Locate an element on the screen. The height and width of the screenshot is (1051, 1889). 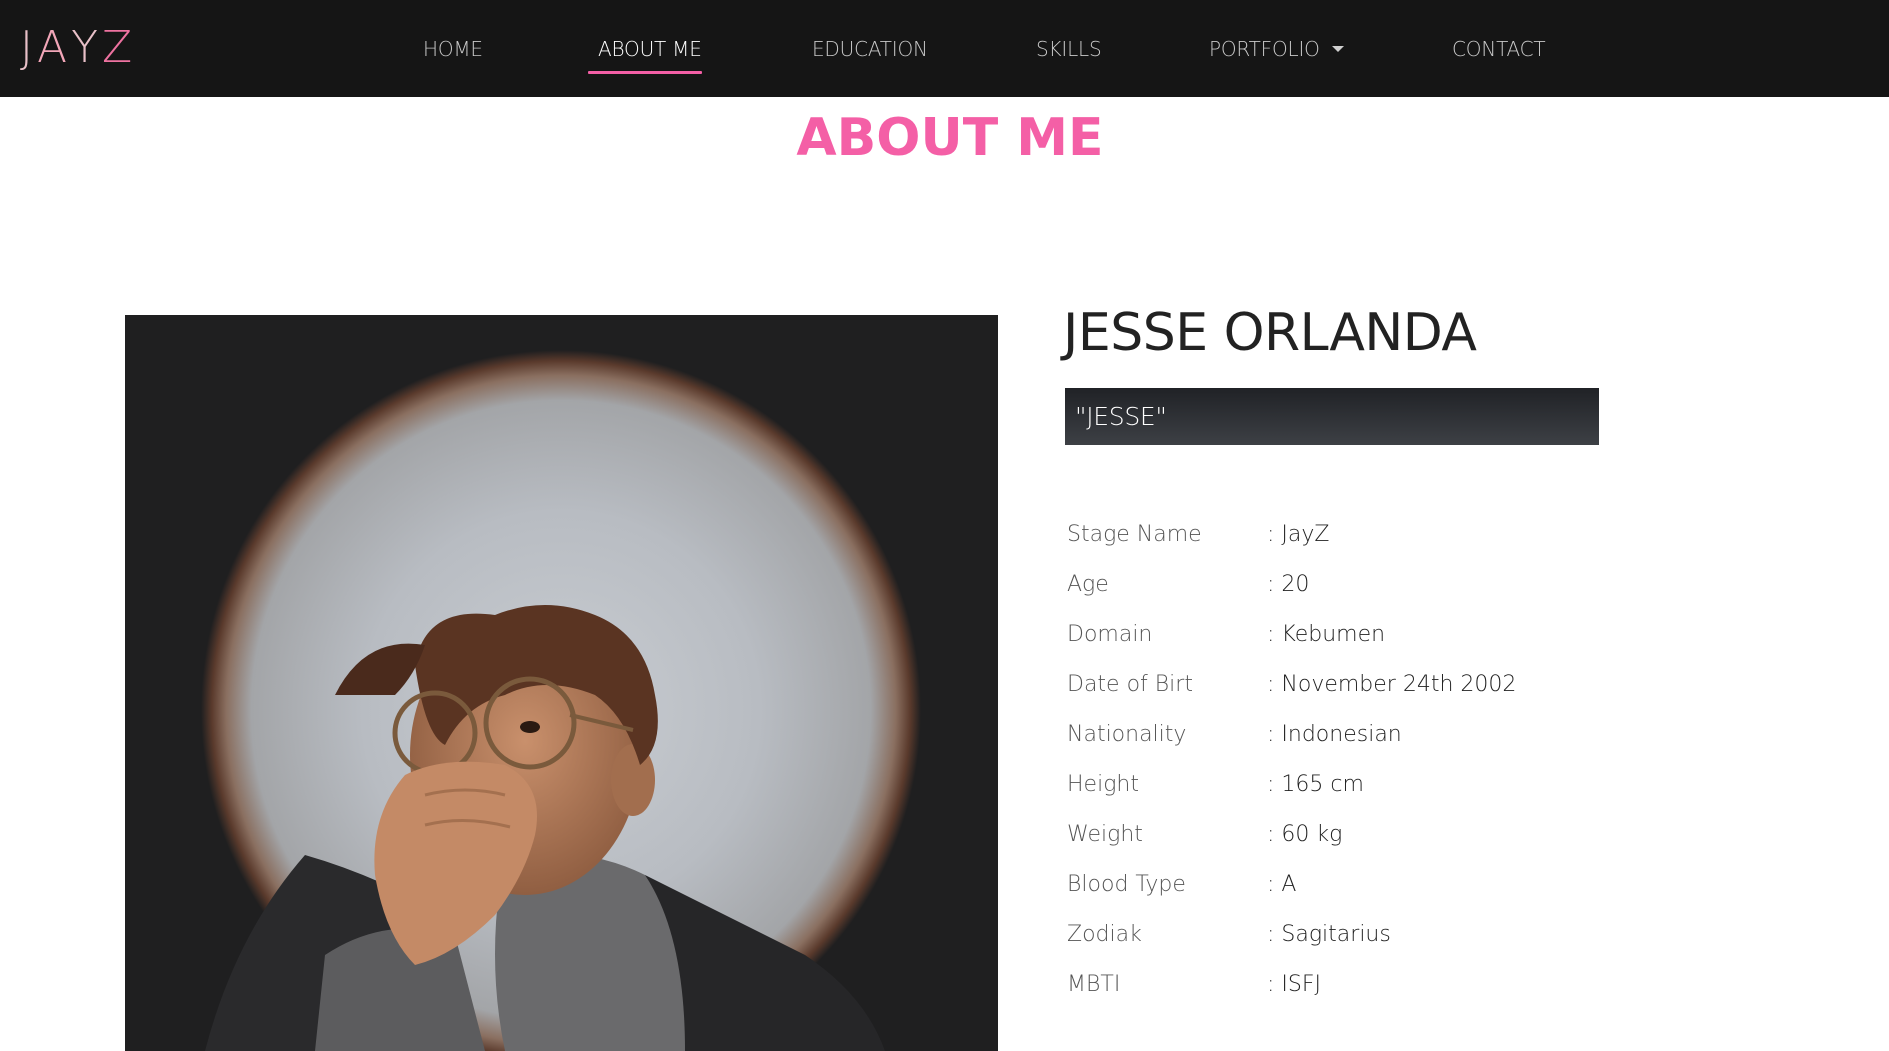
detail-value: : Kebumen is located at coordinates (1326, 634).